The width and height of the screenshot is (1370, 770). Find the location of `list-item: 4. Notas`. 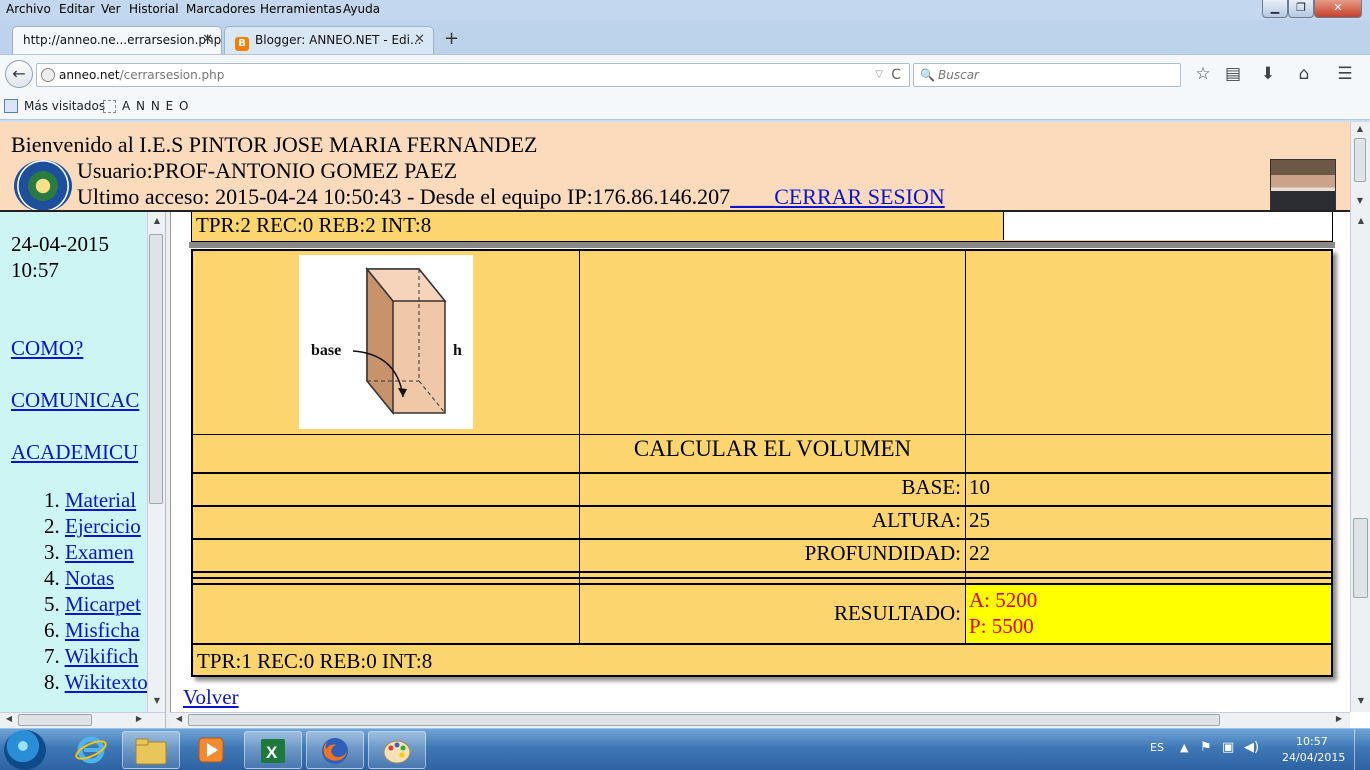

list-item: 4. Notas is located at coordinates (79, 578).